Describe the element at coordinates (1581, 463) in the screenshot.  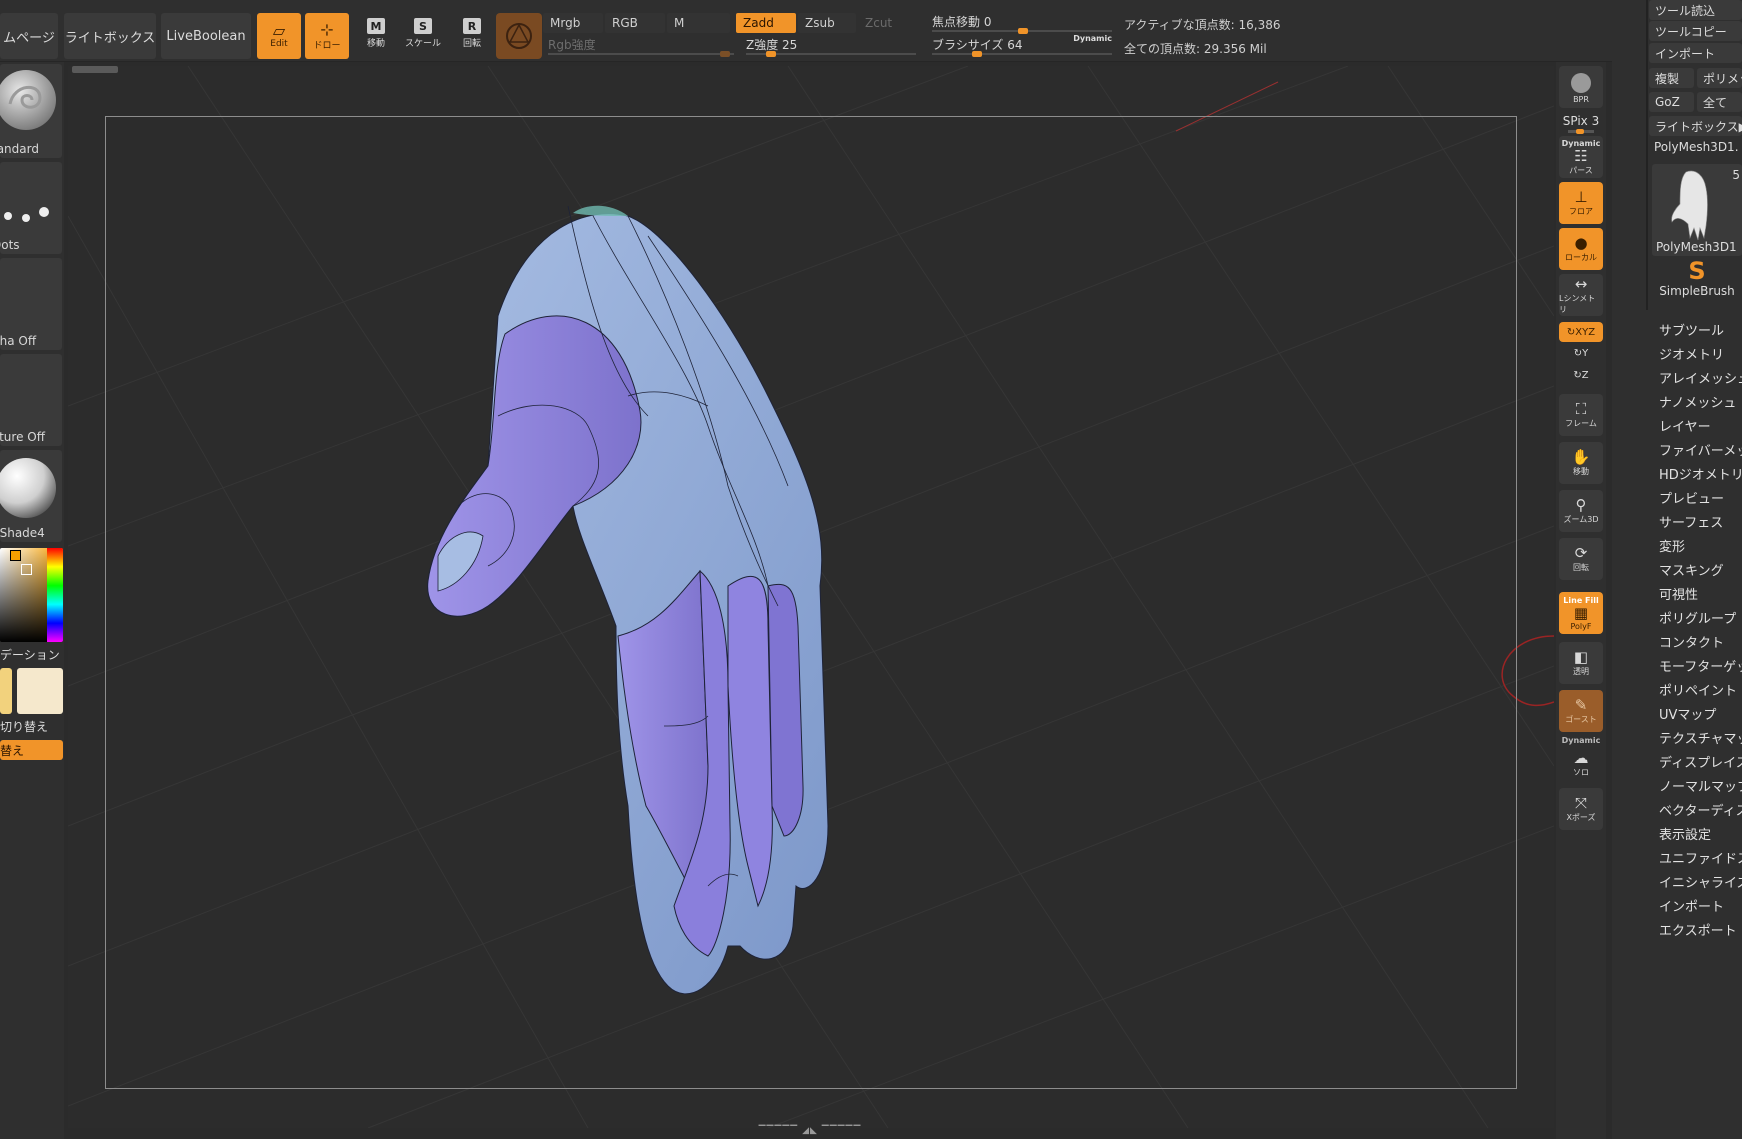
I see `move-view-button: ✋ 移動` at that location.